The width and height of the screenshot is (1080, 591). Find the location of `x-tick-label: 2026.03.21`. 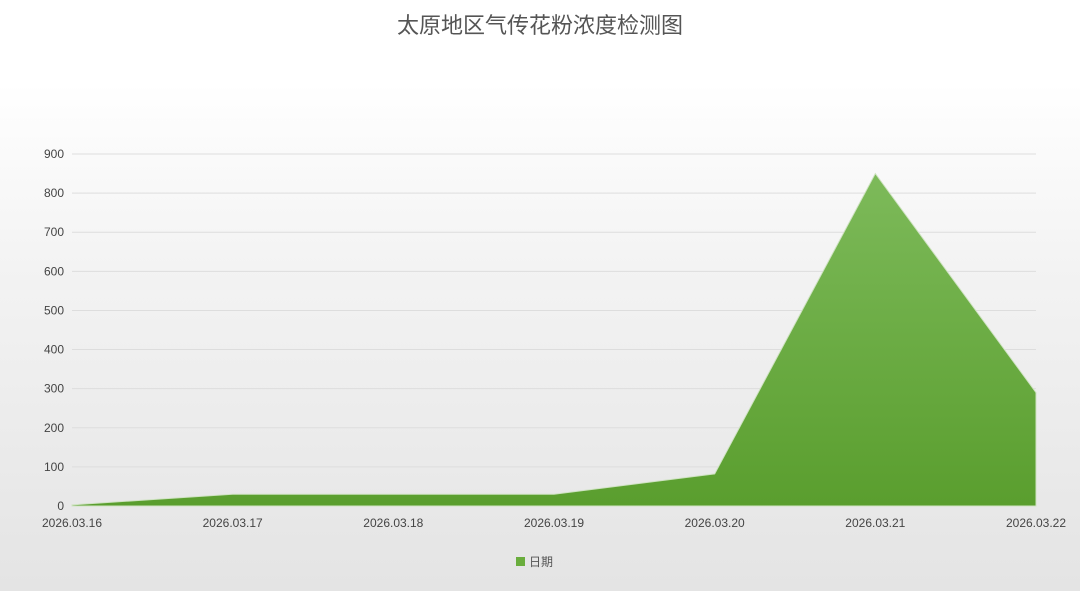

x-tick-label: 2026.03.21 is located at coordinates (875, 523).